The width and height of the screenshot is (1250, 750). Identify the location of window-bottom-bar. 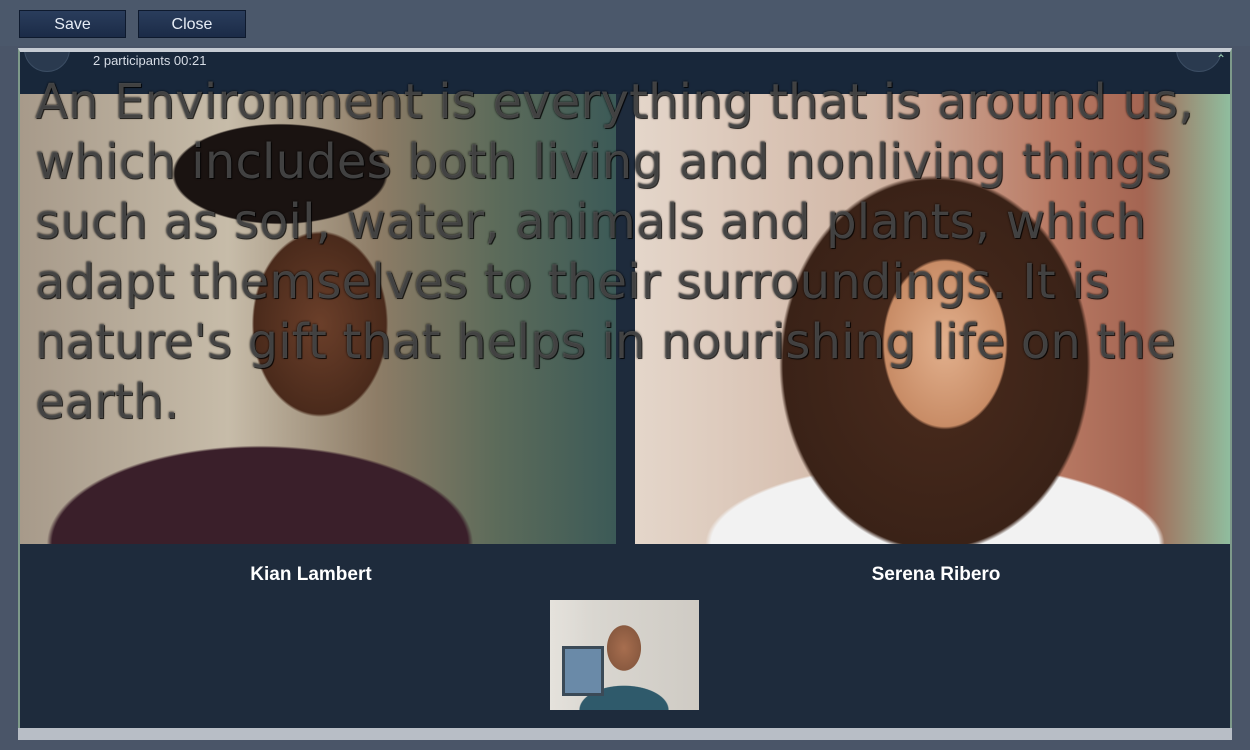
(625, 734).